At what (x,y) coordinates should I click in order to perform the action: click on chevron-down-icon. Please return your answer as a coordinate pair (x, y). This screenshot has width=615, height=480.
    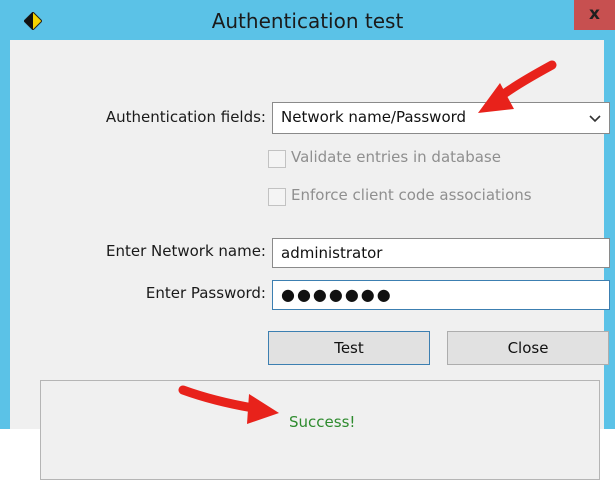
    Looking at the image, I should click on (595, 119).